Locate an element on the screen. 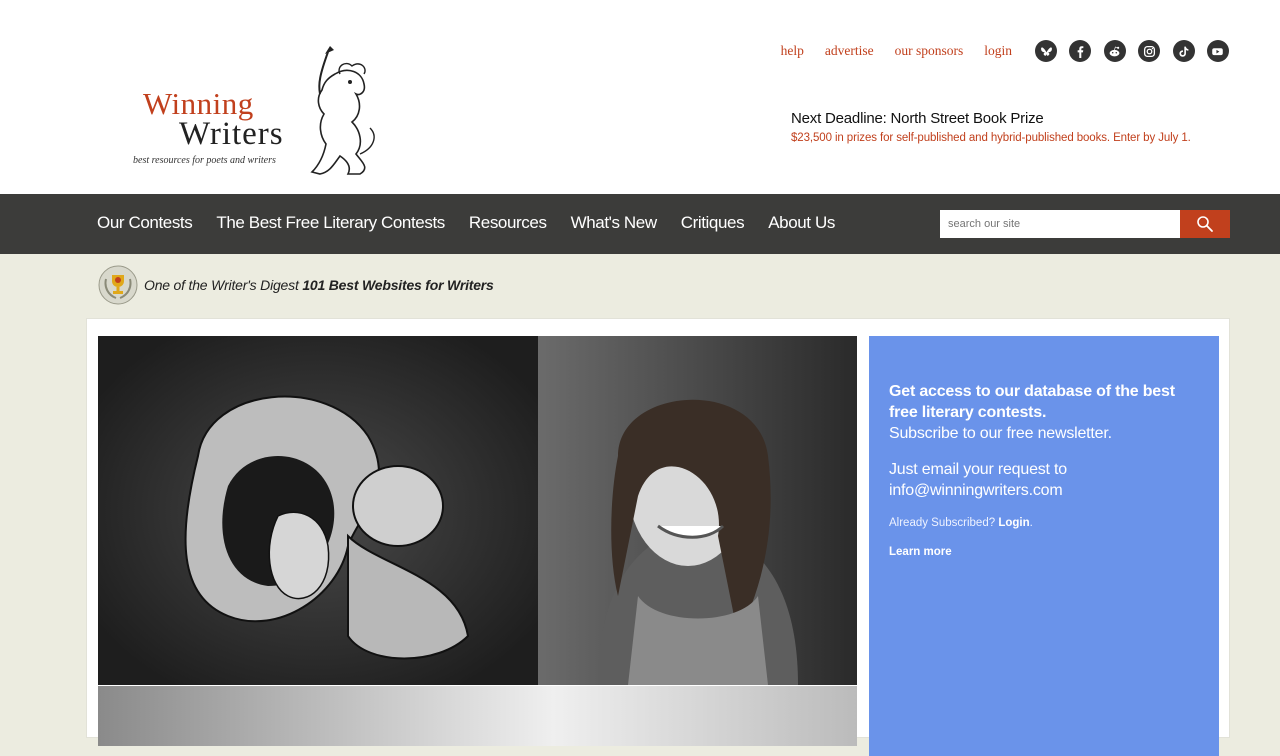  instagram-icon is located at coordinates (1149, 51).